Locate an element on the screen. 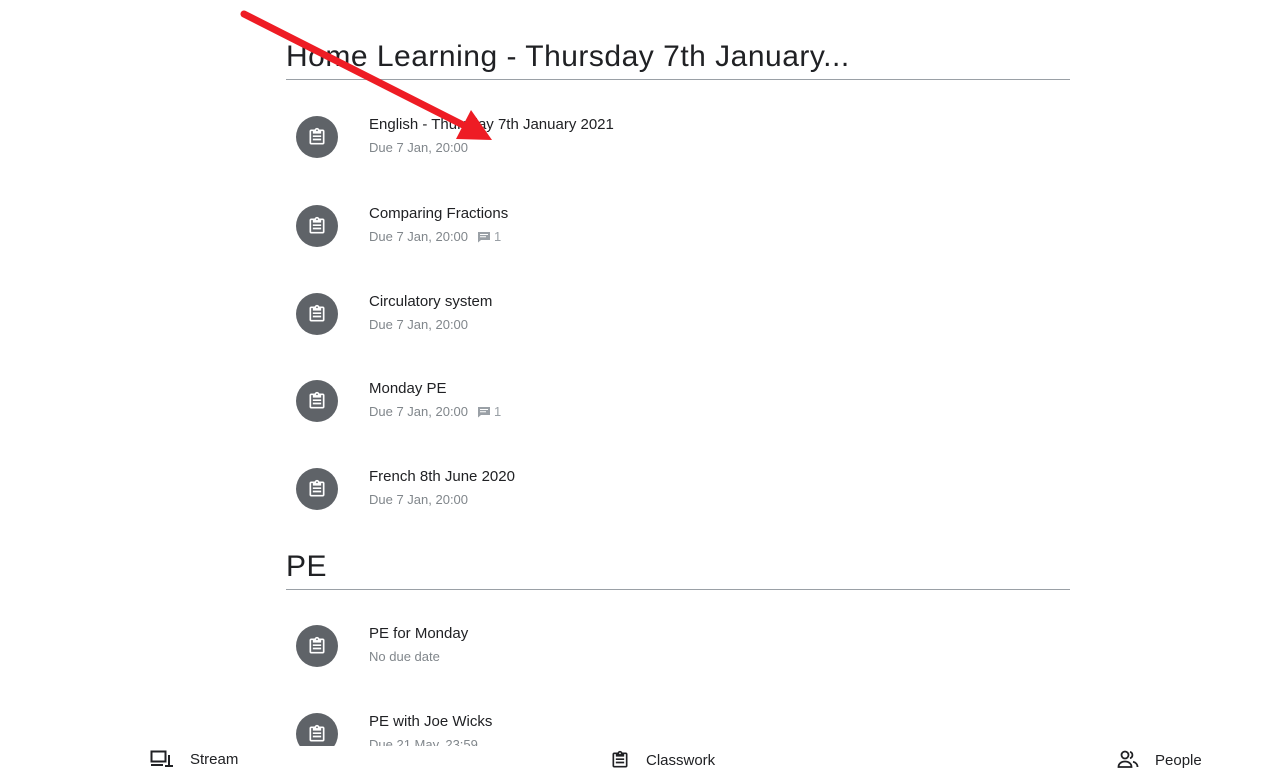 This screenshot has width=1277, height=773. people-icon is located at coordinates (1128, 760).